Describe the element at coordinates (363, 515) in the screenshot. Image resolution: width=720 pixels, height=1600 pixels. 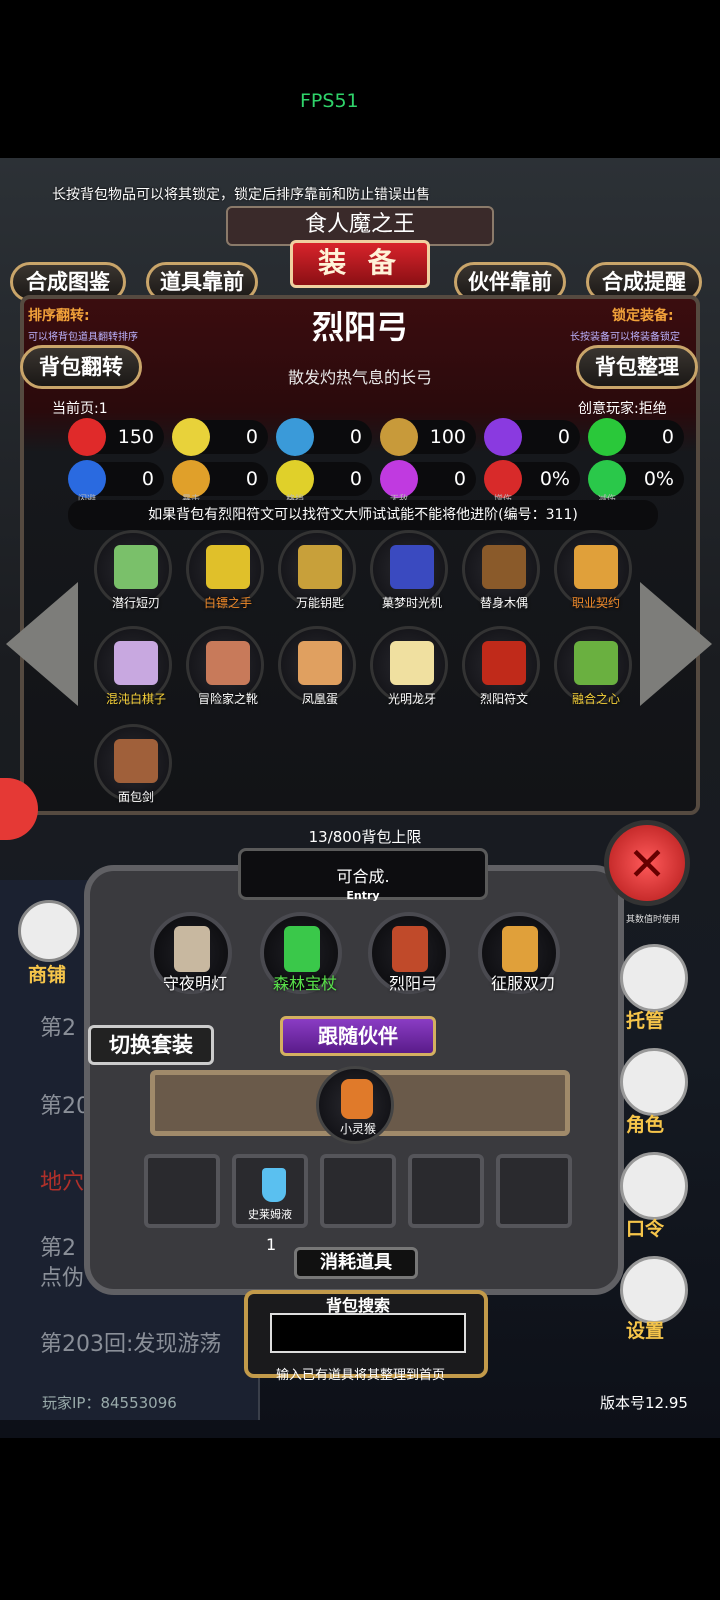
I see `rune-hint: 如果背包有烈阳符文可以找符文大师试试能不能将他进阶(编号：311)` at that location.